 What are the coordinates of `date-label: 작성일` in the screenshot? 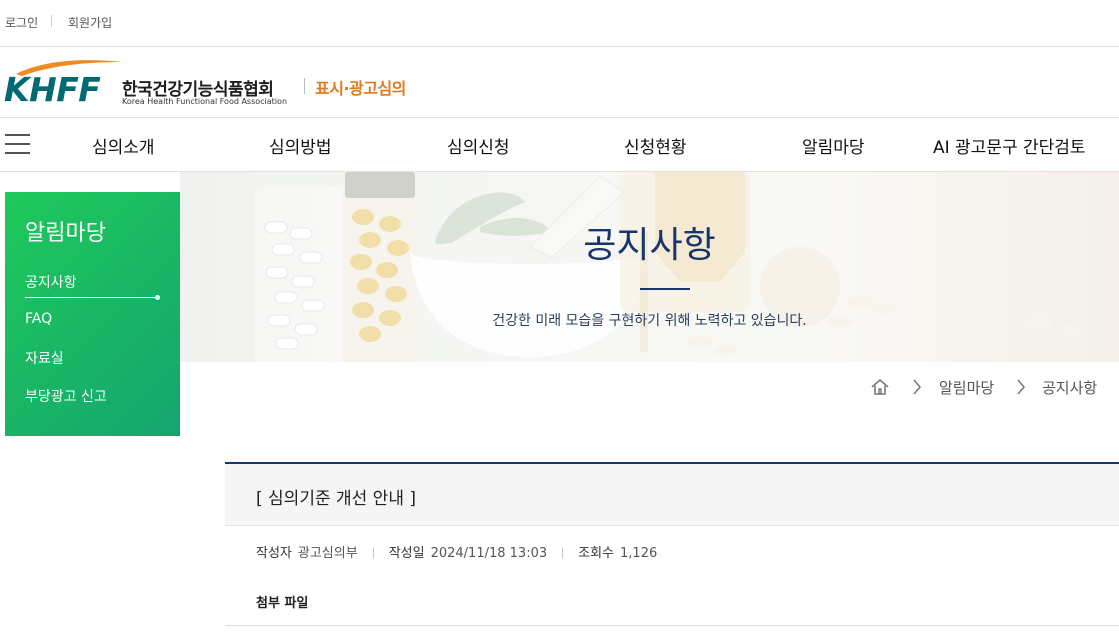 It's located at (406, 553).